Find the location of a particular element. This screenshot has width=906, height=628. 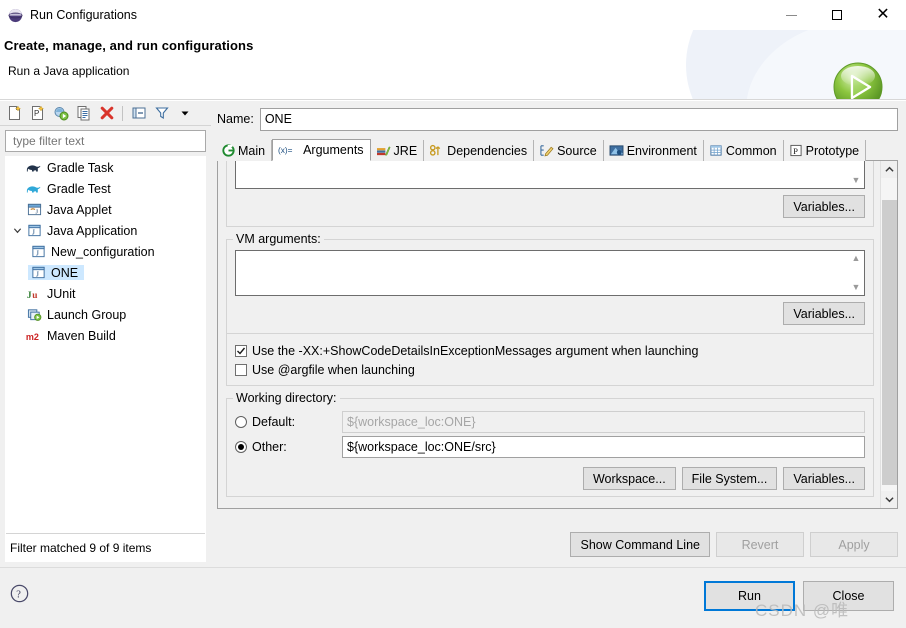

tree-item-new-configuration: J New_configuration is located at coordinates (105, 251).